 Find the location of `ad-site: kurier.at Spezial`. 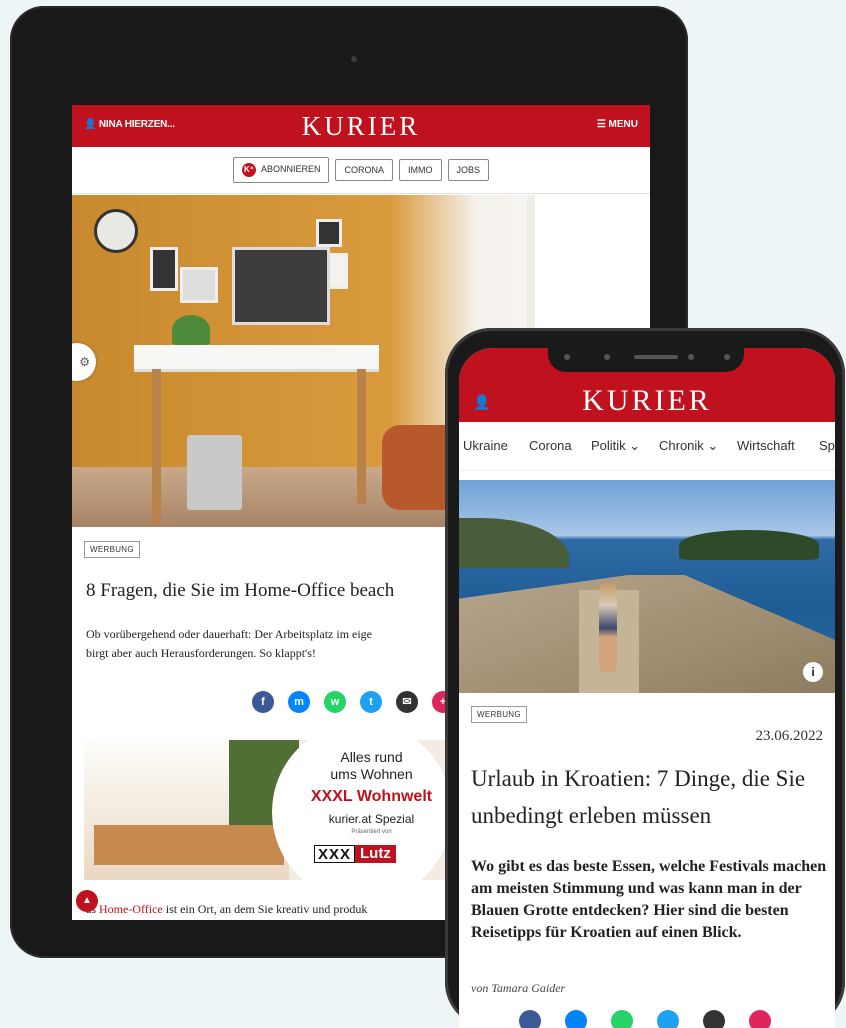

ad-site: kurier.at Spezial is located at coordinates (371, 819).